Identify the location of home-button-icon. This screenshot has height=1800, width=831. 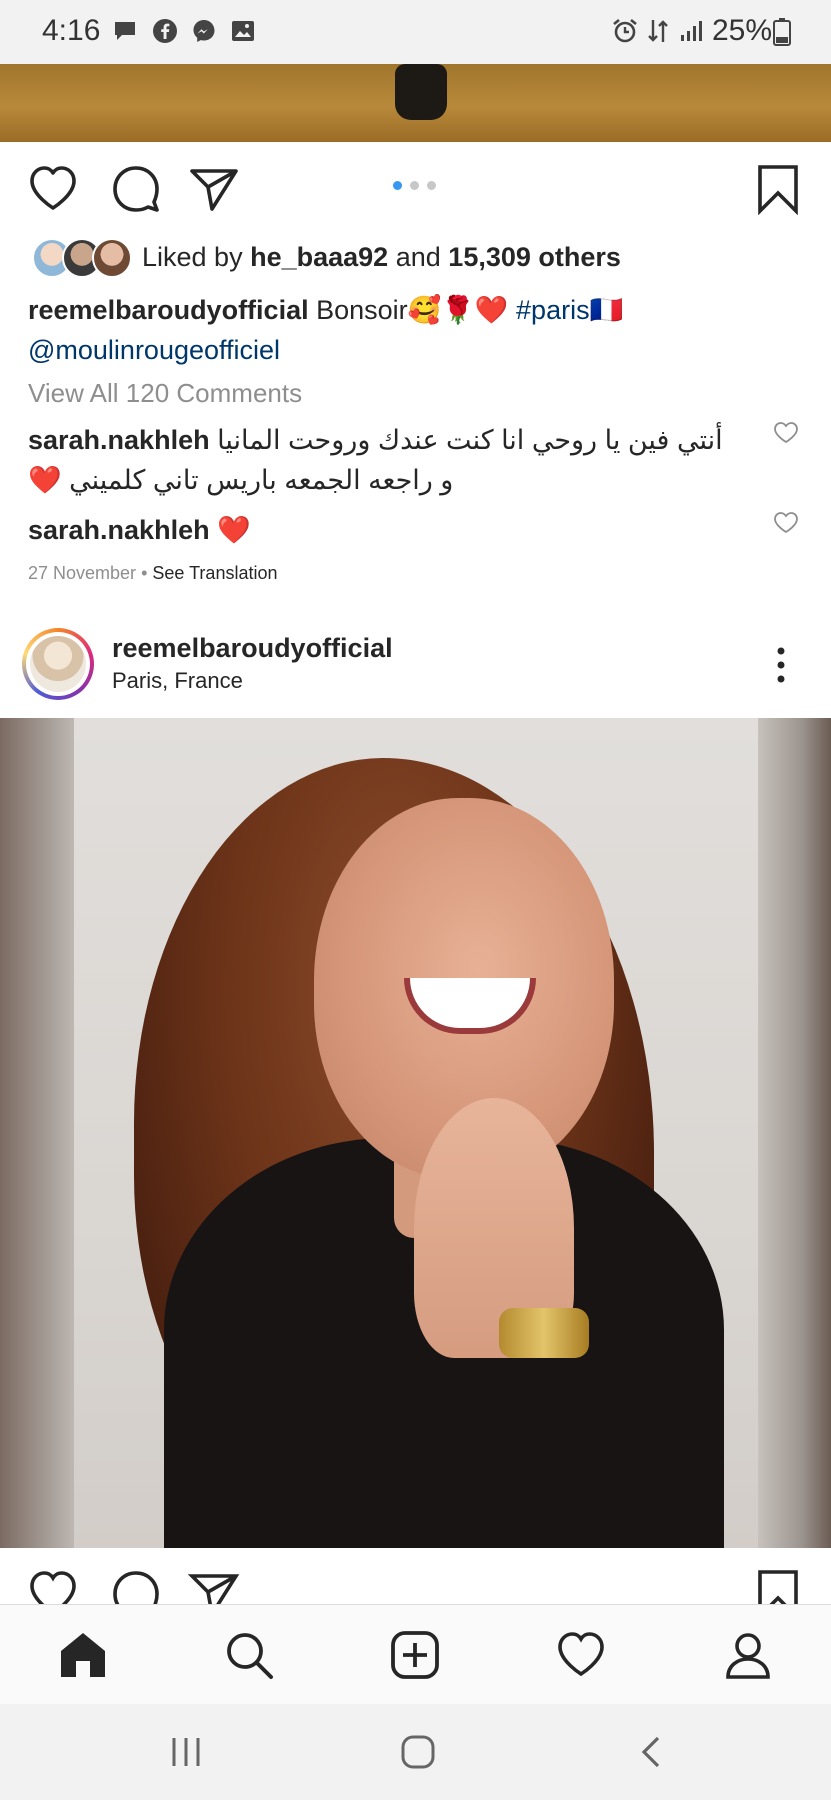
(418, 1752).